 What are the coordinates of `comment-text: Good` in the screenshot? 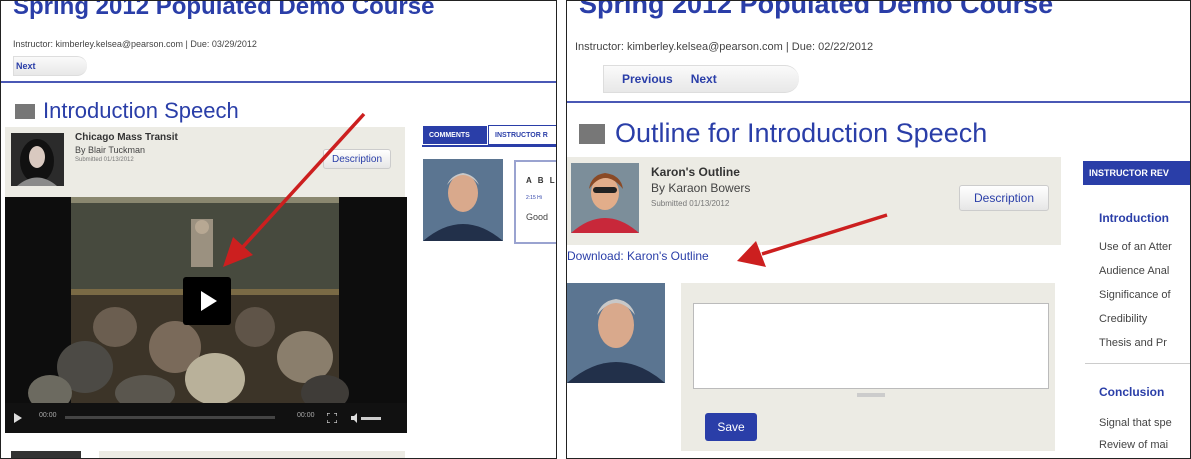 It's located at (537, 217).